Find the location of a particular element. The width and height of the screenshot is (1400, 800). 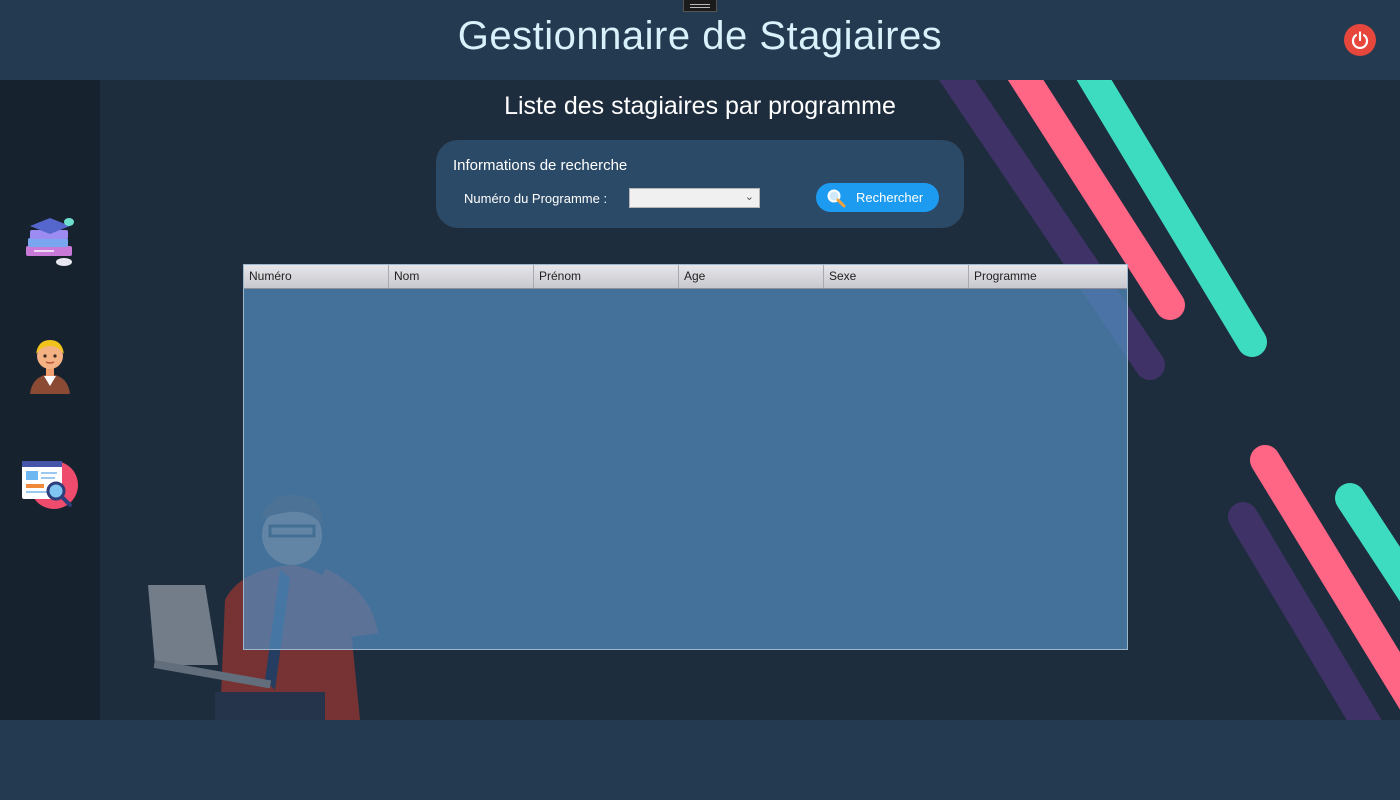

column-header-numero: Numéro is located at coordinates (316, 276).